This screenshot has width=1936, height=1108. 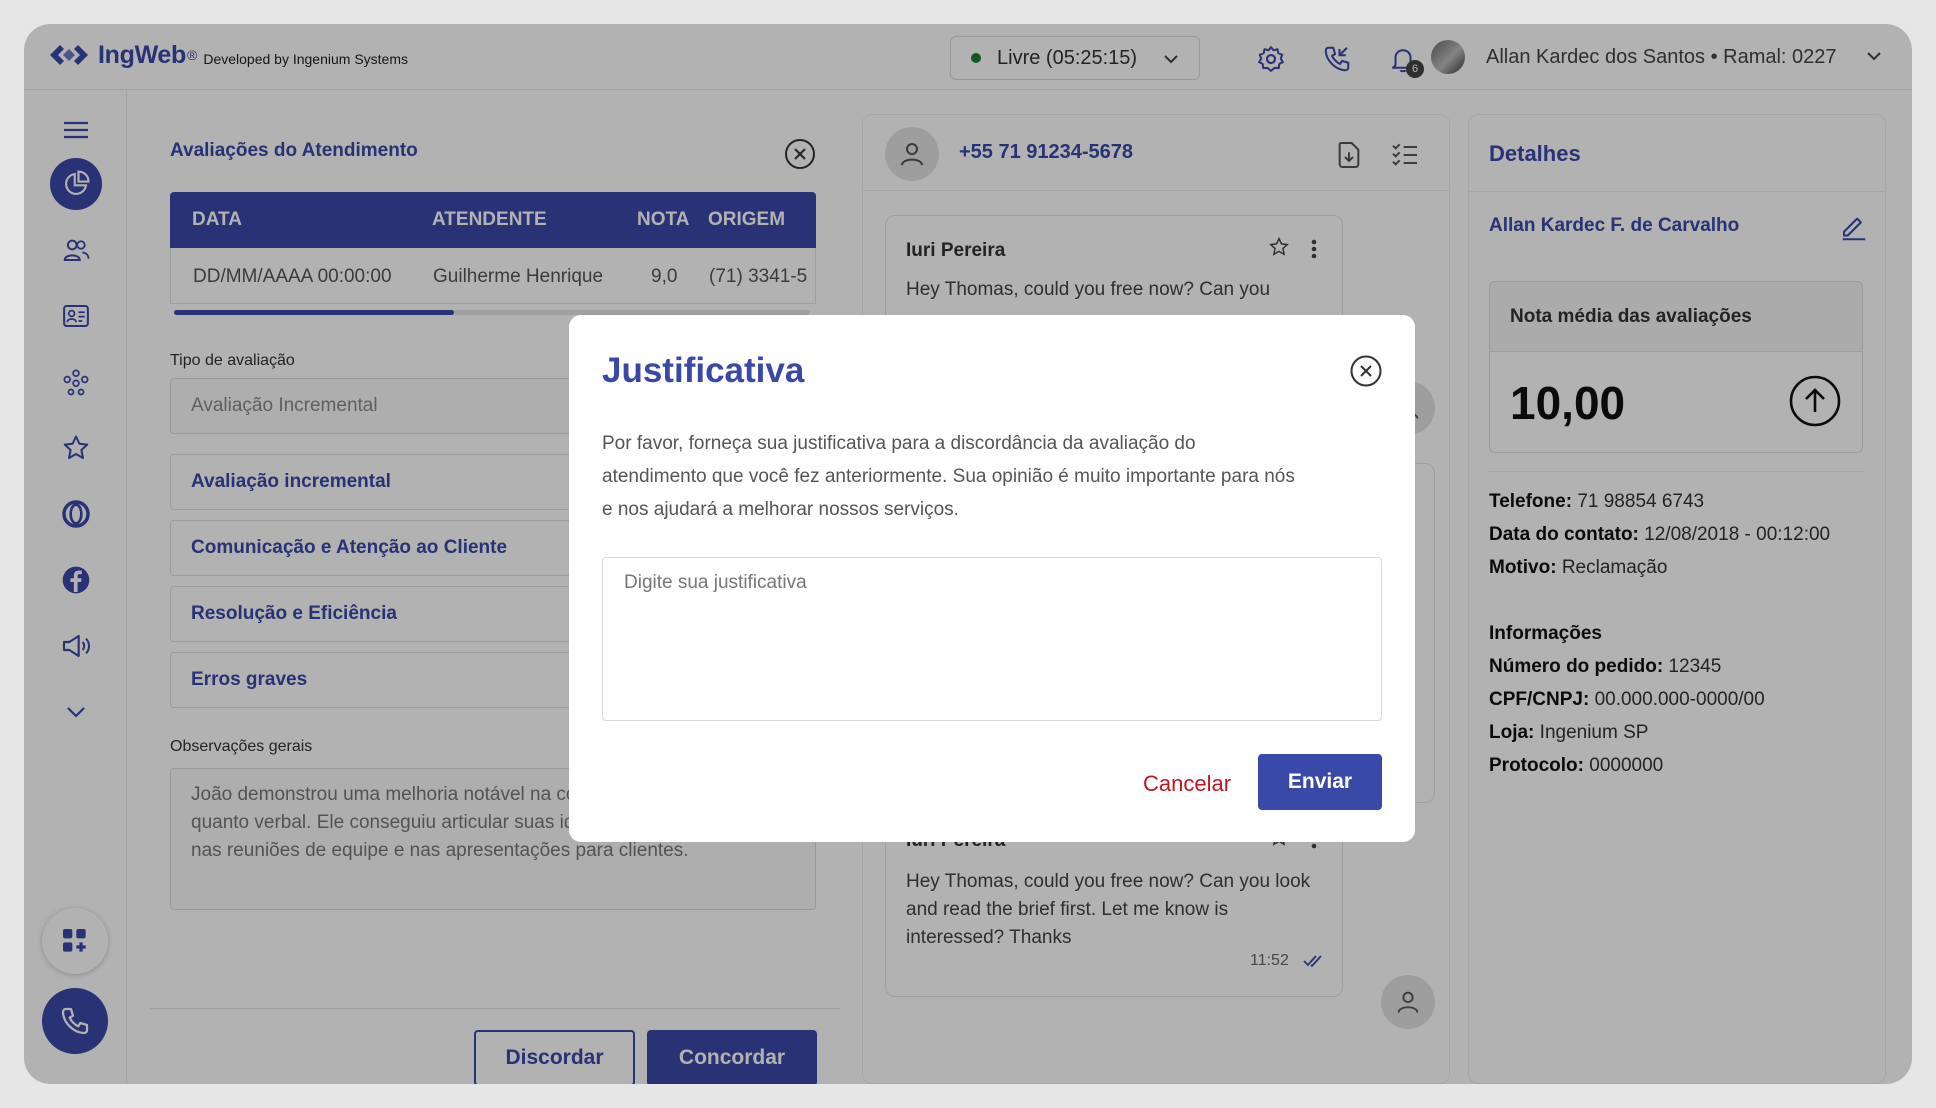 What do you see at coordinates (703, 370) in the screenshot?
I see `dialog-title: Justificativa` at bounding box center [703, 370].